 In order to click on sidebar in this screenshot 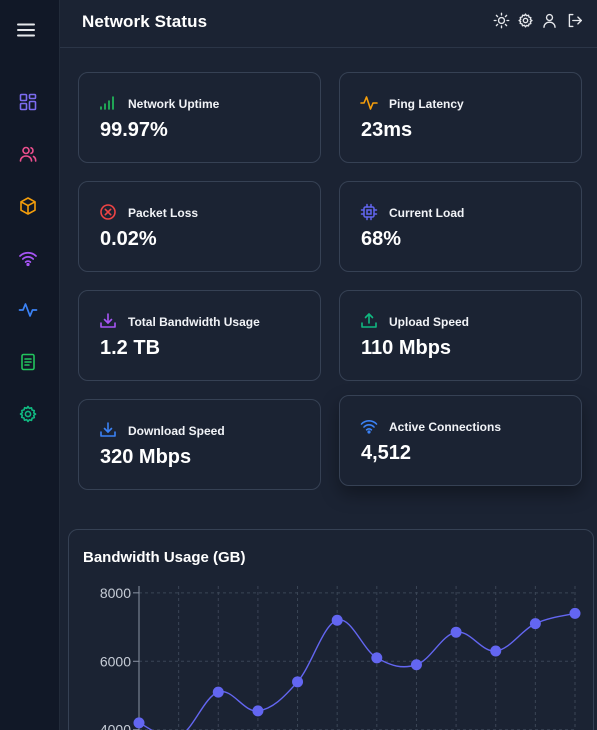, I will do `click(30, 365)`.